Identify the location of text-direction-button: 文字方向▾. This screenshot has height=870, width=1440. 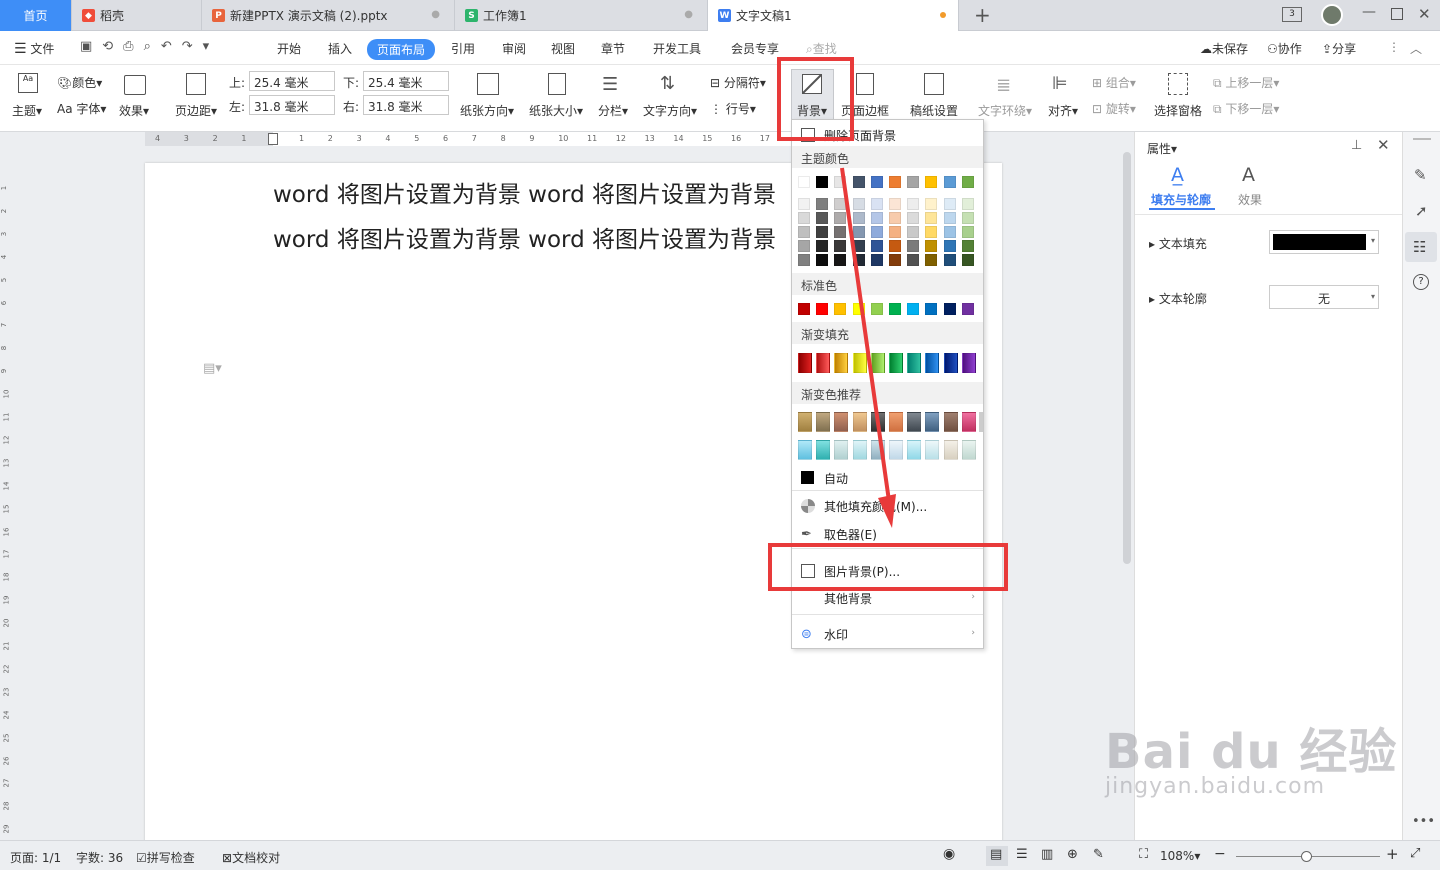
(670, 110).